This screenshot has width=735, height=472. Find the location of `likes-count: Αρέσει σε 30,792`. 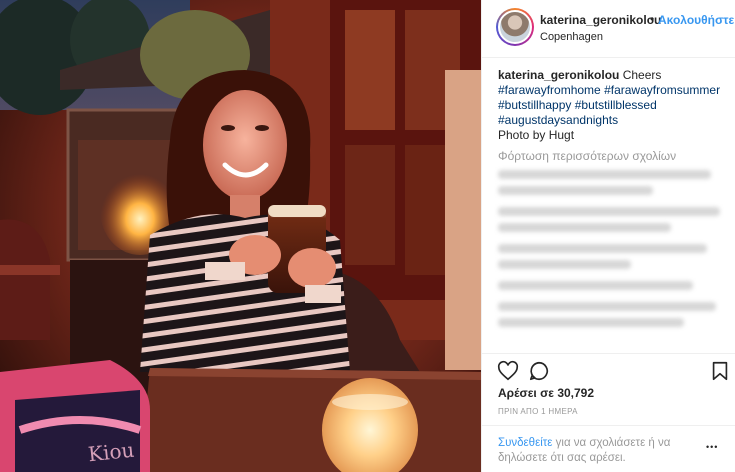

likes-count: Αρέσει σε 30,792 is located at coordinates (546, 393).